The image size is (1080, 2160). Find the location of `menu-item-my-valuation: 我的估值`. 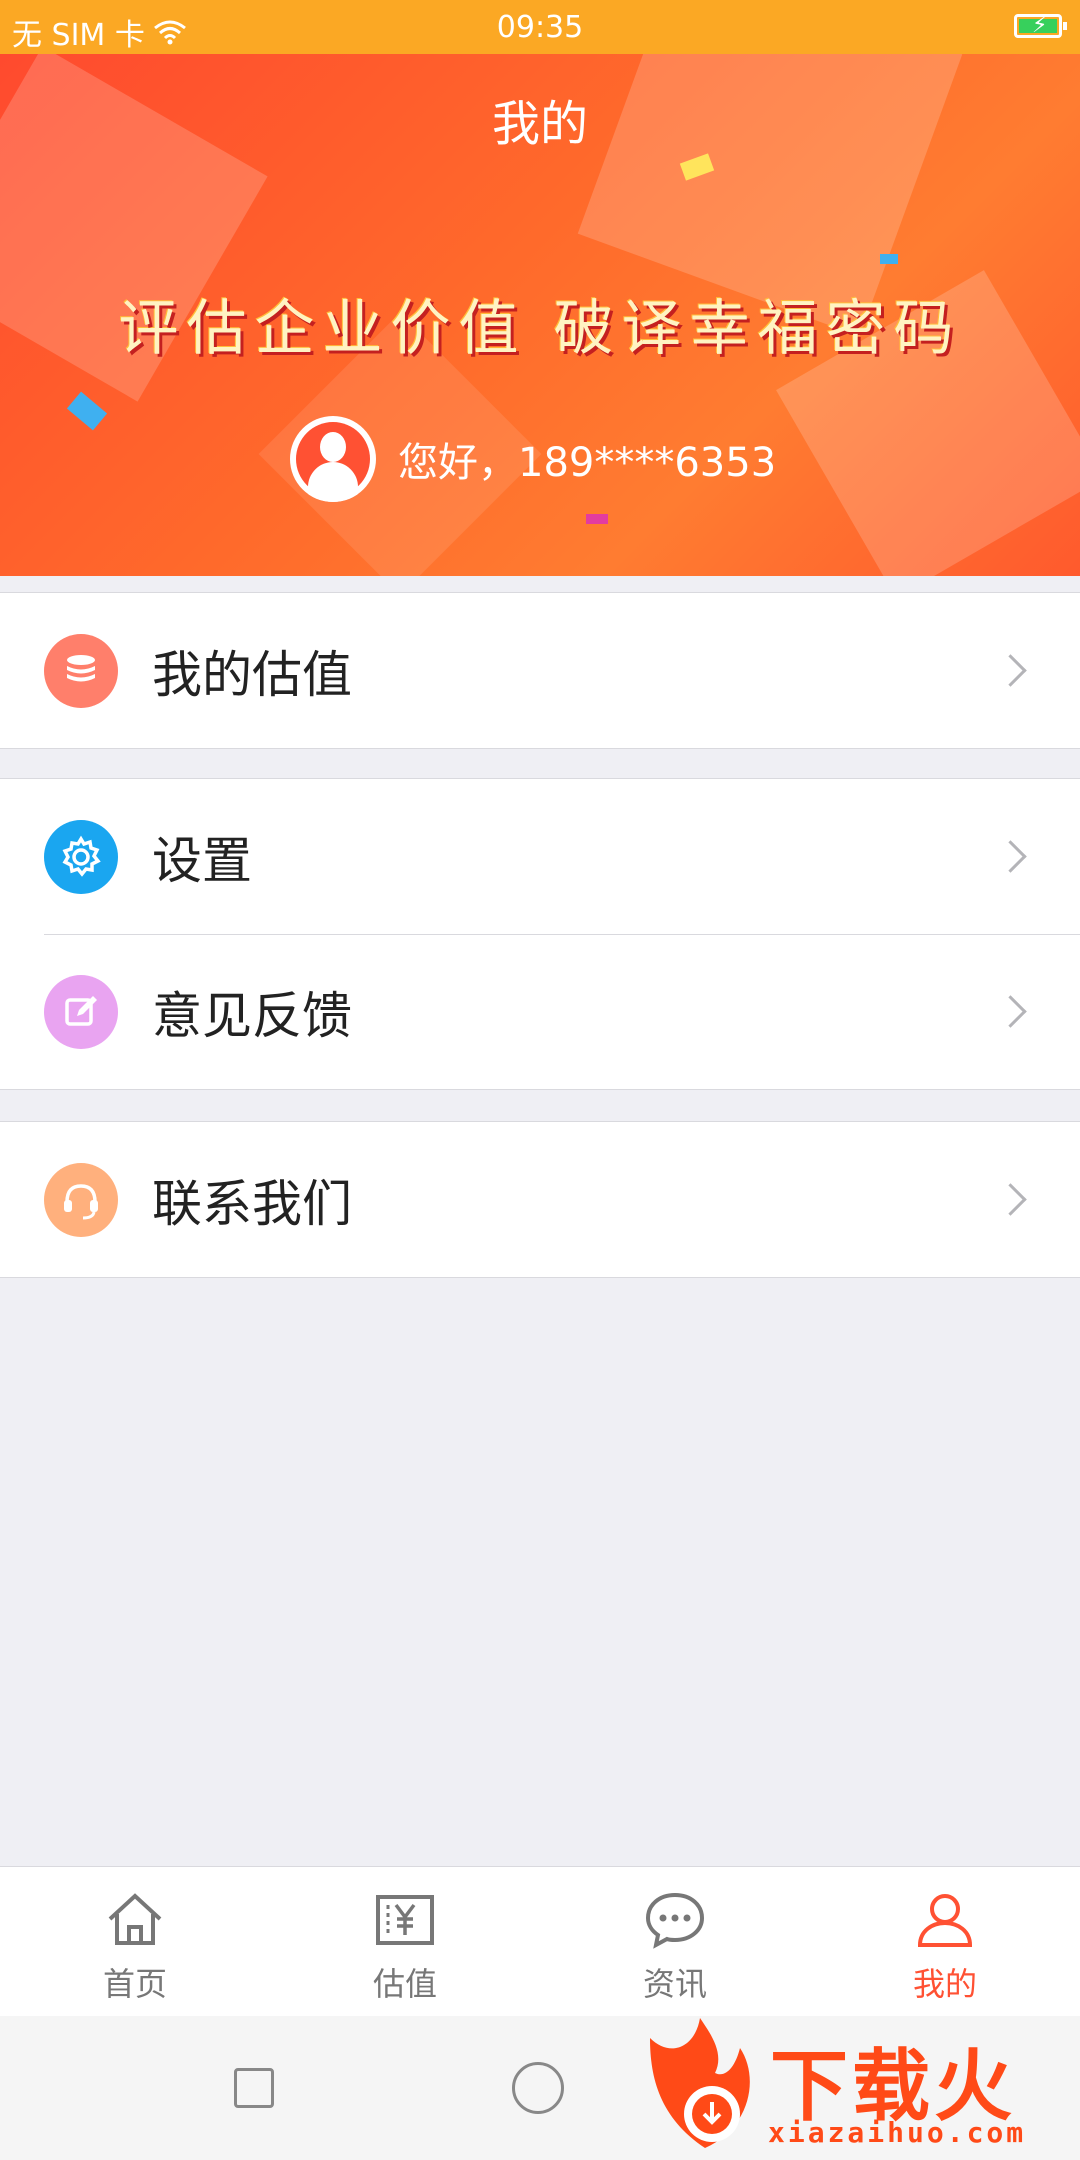

menu-item-my-valuation: 我的估值 is located at coordinates (540, 670).